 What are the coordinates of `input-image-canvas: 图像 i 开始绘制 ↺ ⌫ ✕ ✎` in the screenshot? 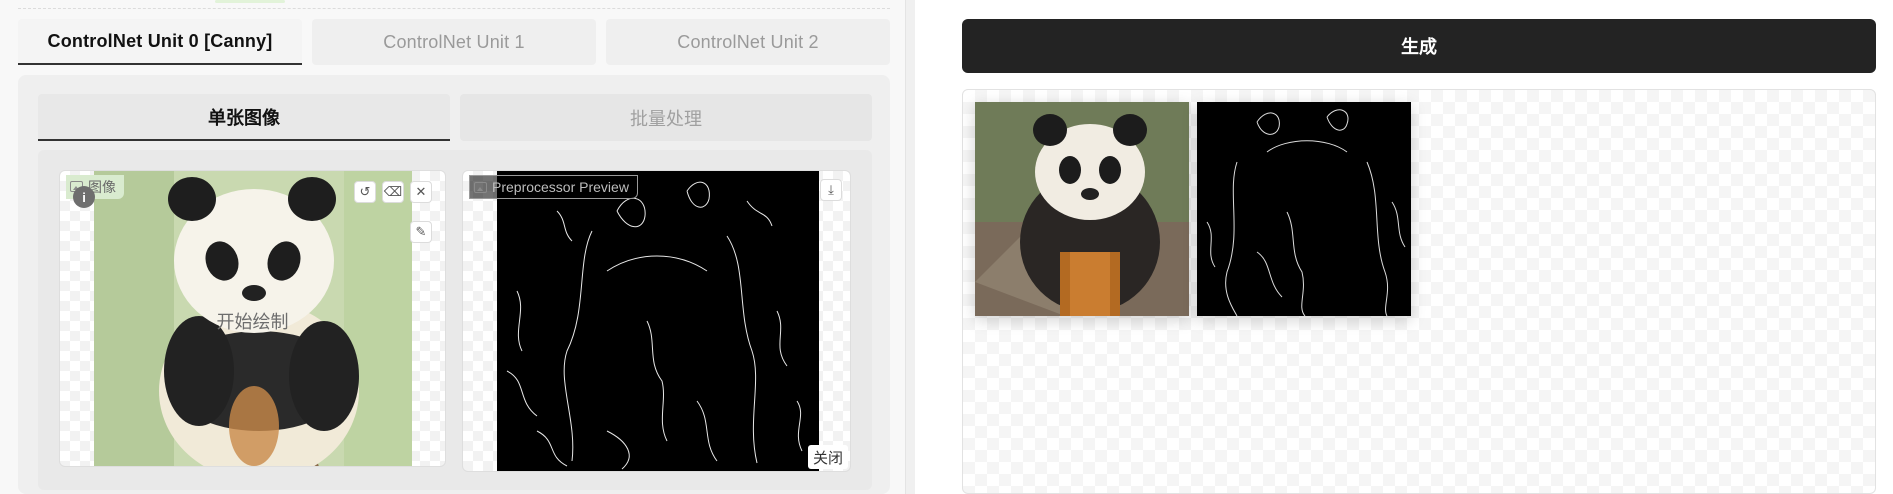 It's located at (252, 318).